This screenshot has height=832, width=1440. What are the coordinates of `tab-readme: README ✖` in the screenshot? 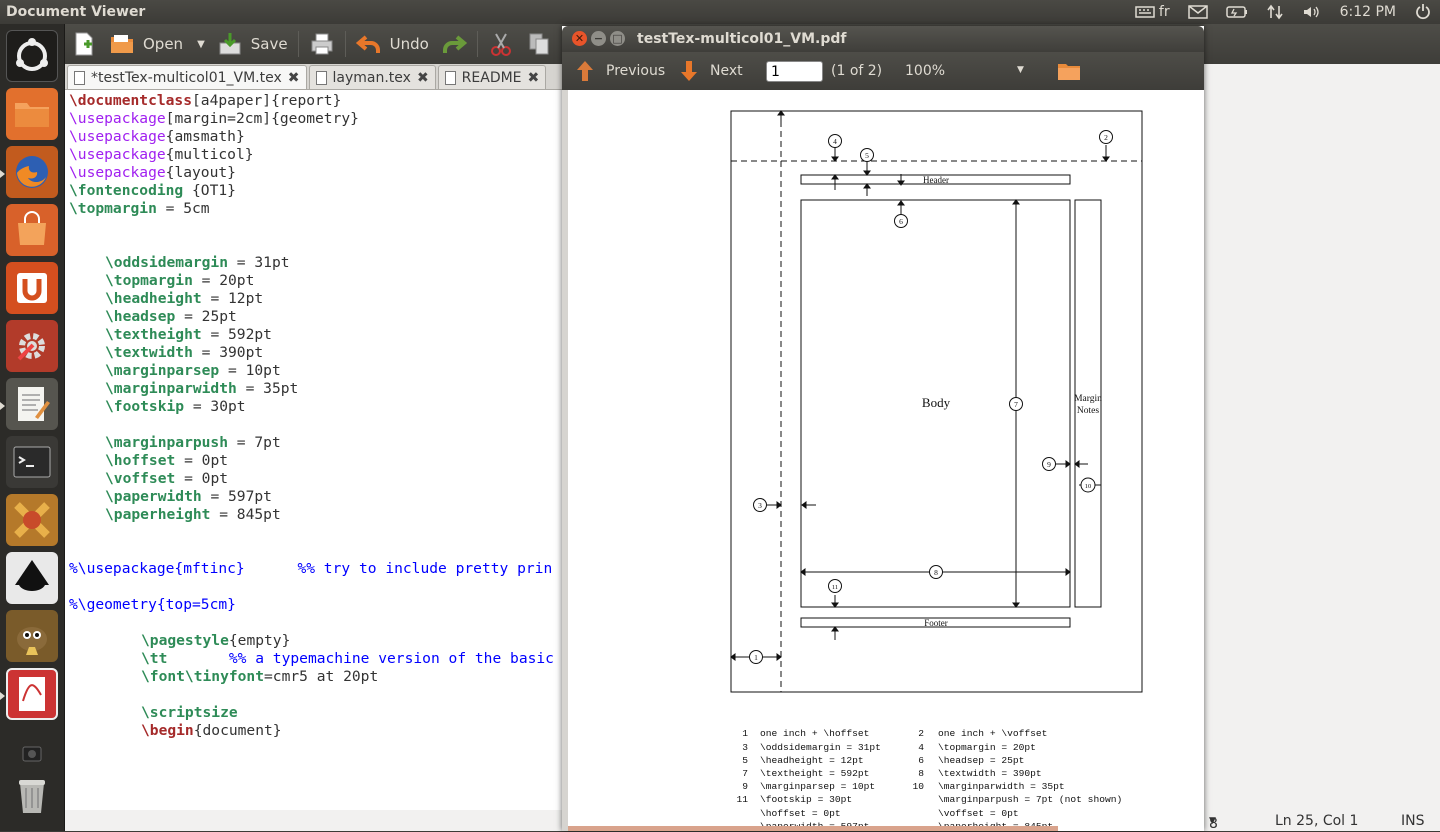 It's located at (492, 77).